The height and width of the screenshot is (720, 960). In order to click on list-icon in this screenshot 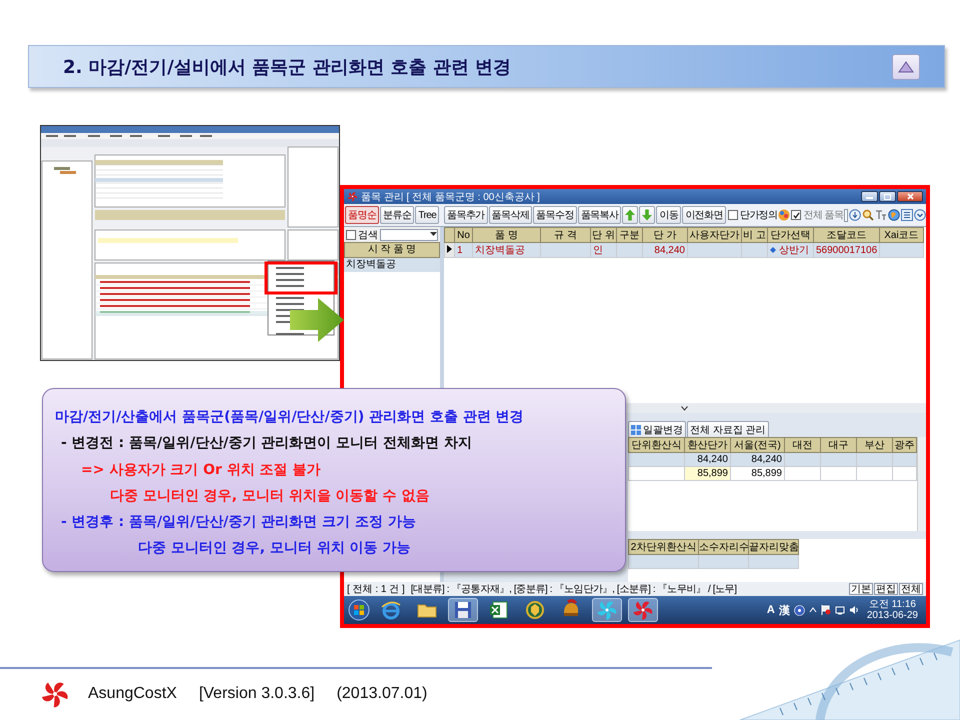, I will do `click(907, 215)`.